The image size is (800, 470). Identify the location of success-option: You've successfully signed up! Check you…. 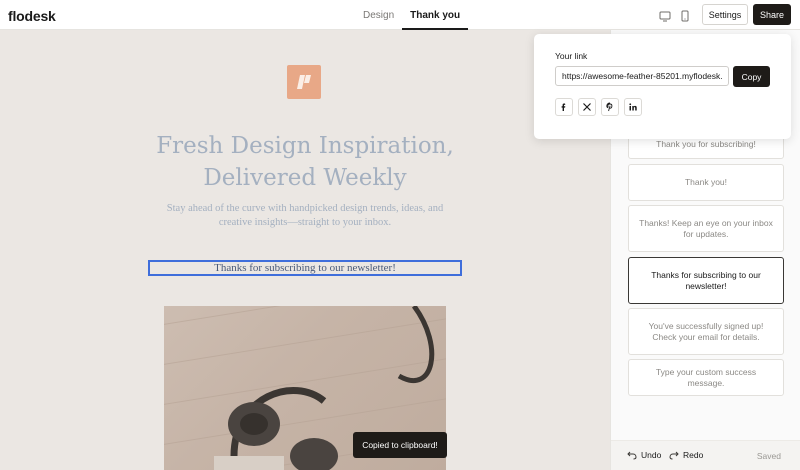
(706, 331).